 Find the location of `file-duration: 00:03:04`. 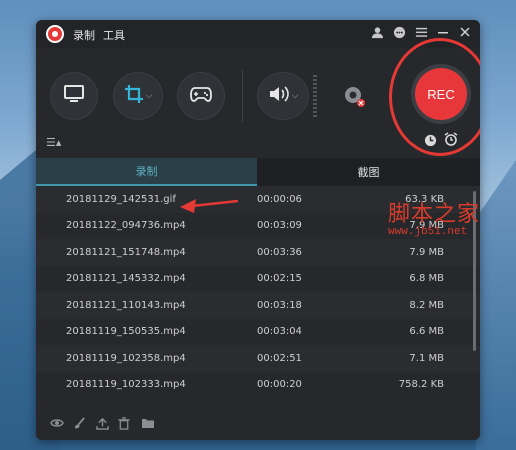

file-duration: 00:03:04 is located at coordinates (279, 332).